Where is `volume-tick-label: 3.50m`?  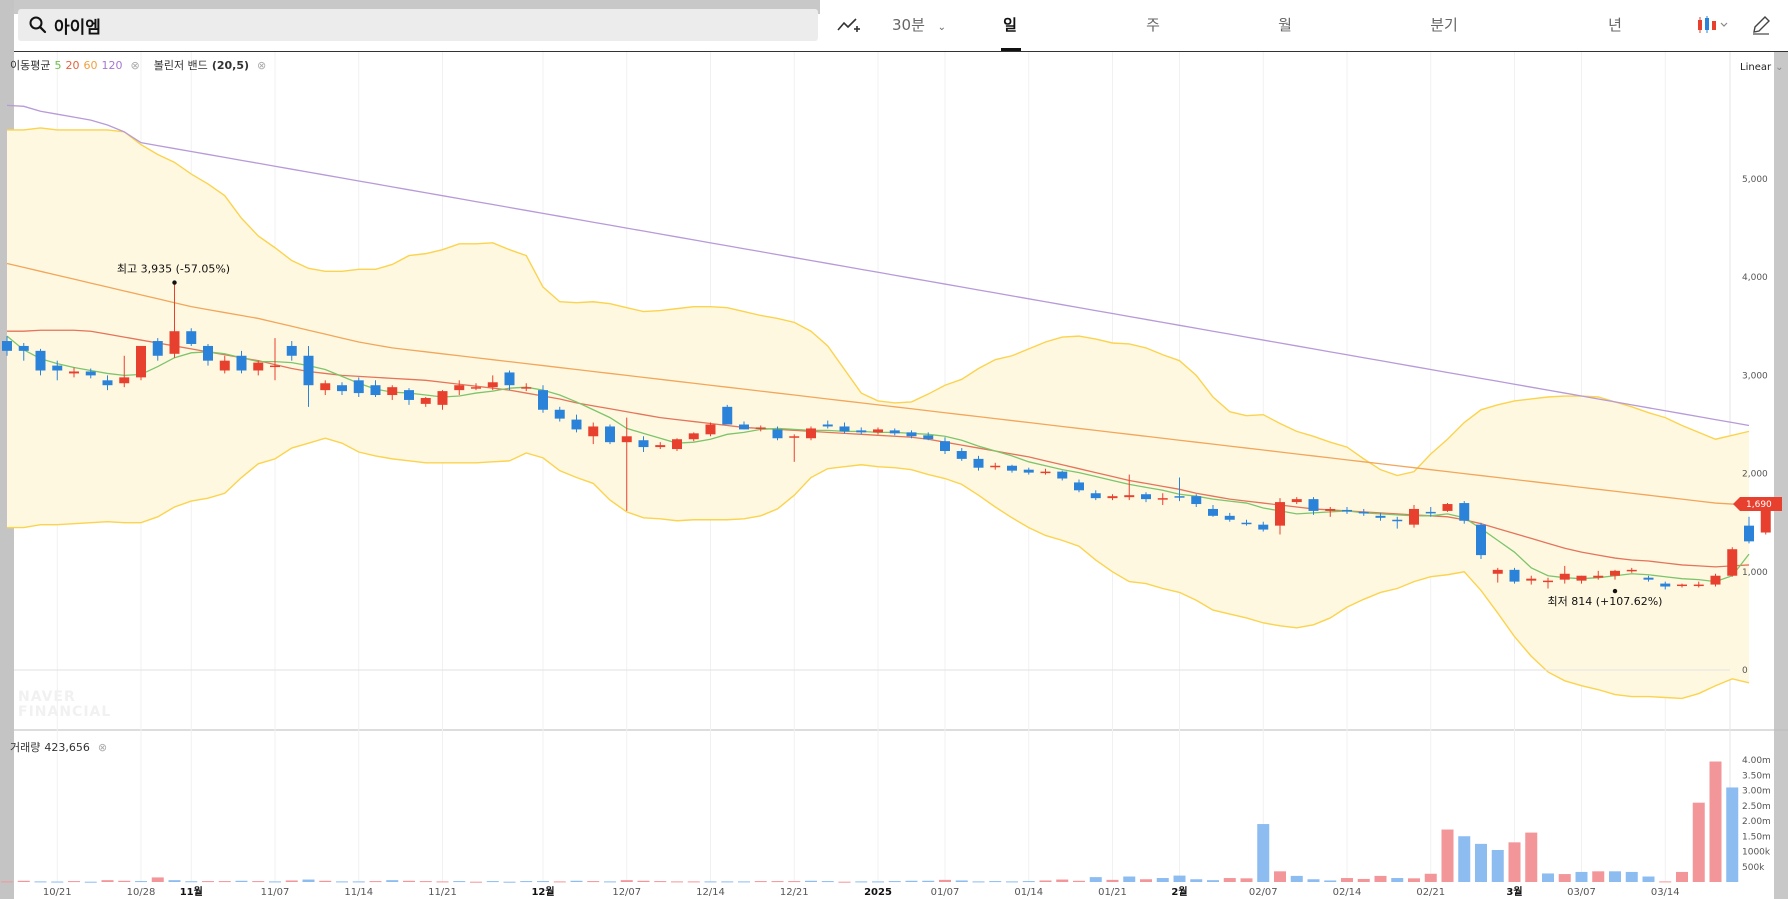 volume-tick-label: 3.50m is located at coordinates (1756, 776).